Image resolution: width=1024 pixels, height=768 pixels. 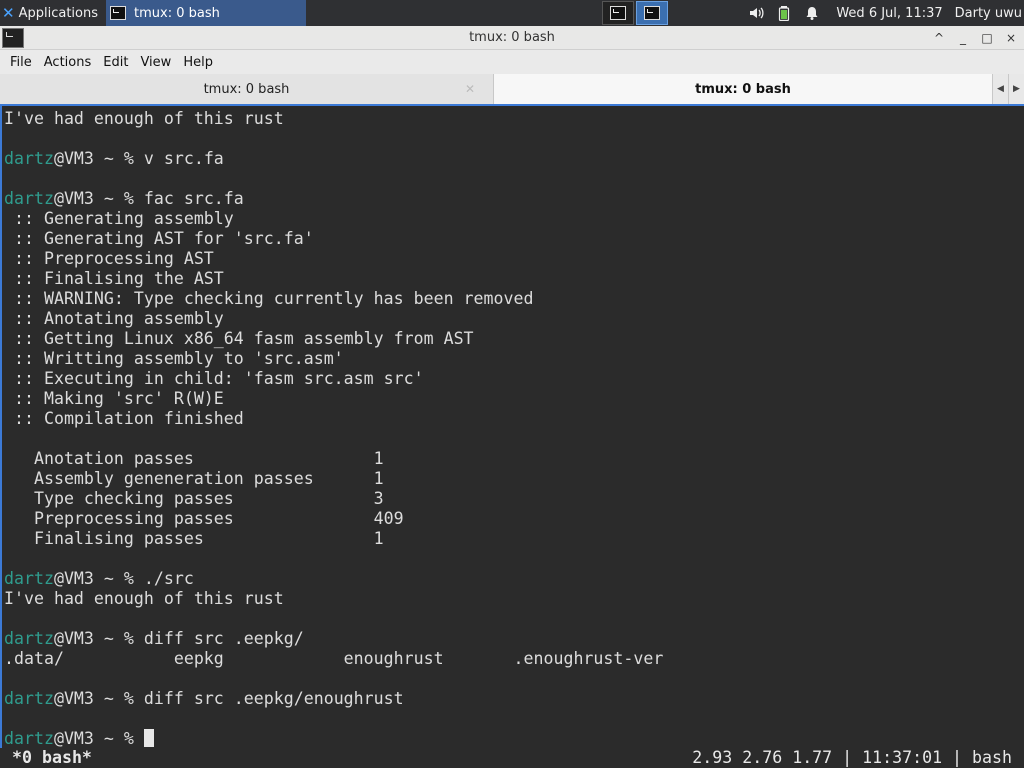 What do you see at coordinates (1016, 89) in the screenshot?
I see `tab-scroll-right-icon: ▶` at bounding box center [1016, 89].